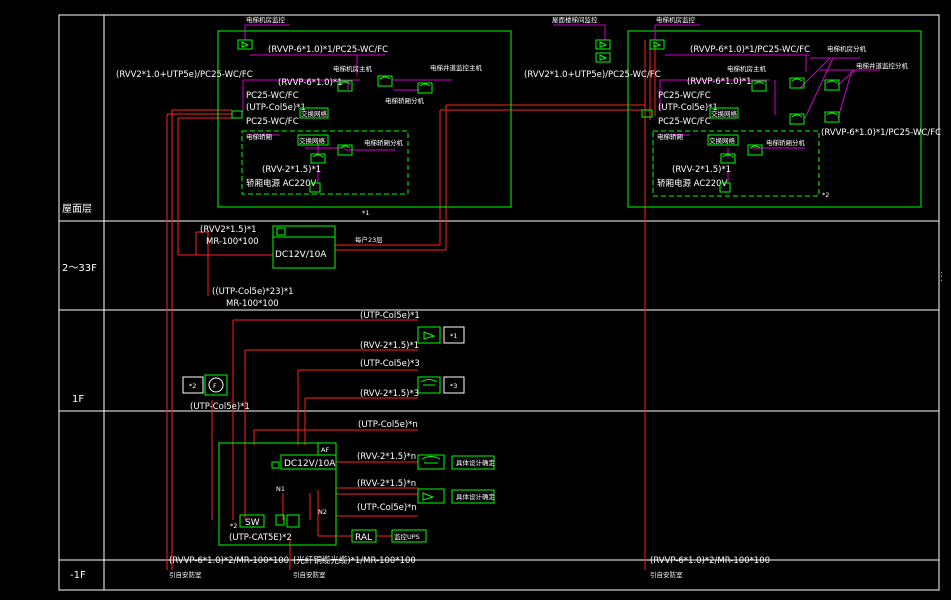 The width and height of the screenshot is (951, 600). I want to click on right-cable-mid: (RVVP-6*1.0)*1, so click(719, 82).